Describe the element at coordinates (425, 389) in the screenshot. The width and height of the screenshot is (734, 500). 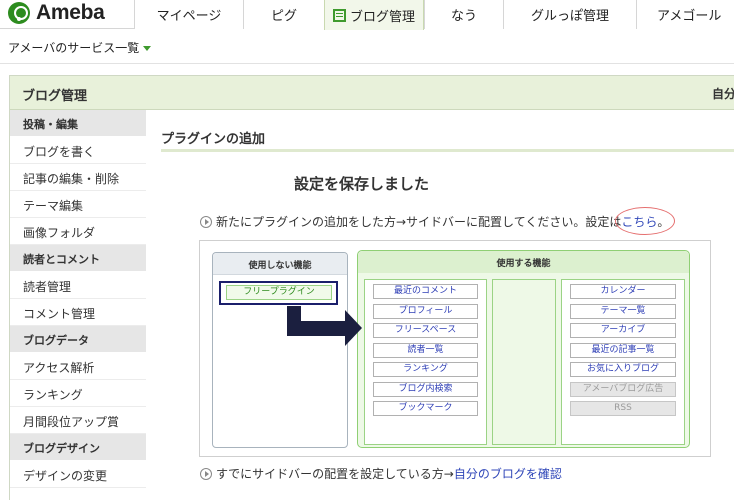
I see `plugin-item: ブログ内検索` at that location.